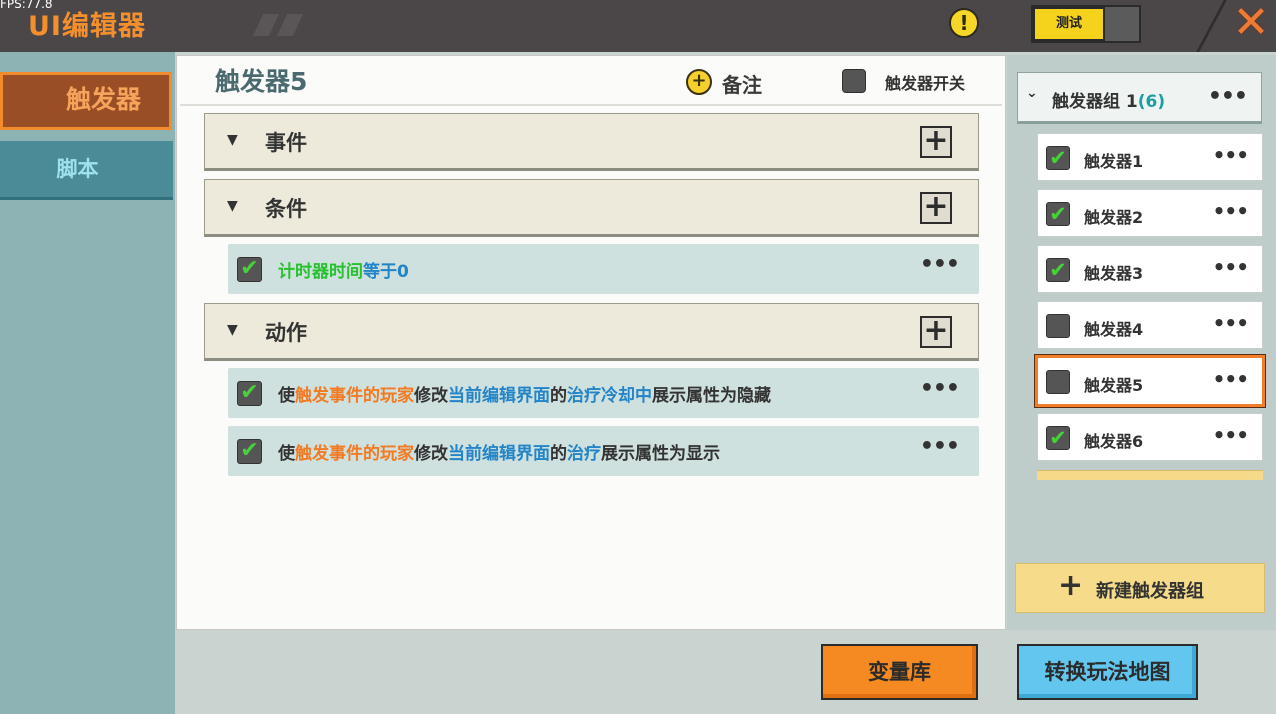  I want to click on trigger-list-item-partial, so click(1150, 475).